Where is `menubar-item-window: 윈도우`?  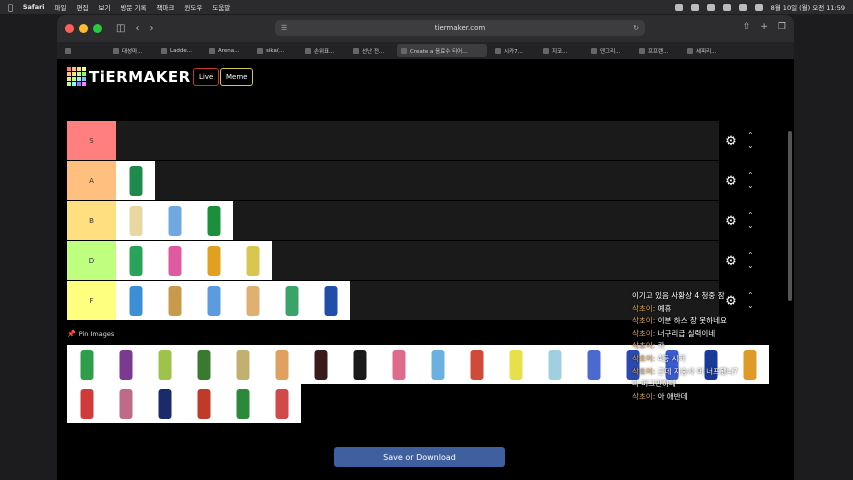
menubar-item-window: 윈도우 is located at coordinates (193, 7).